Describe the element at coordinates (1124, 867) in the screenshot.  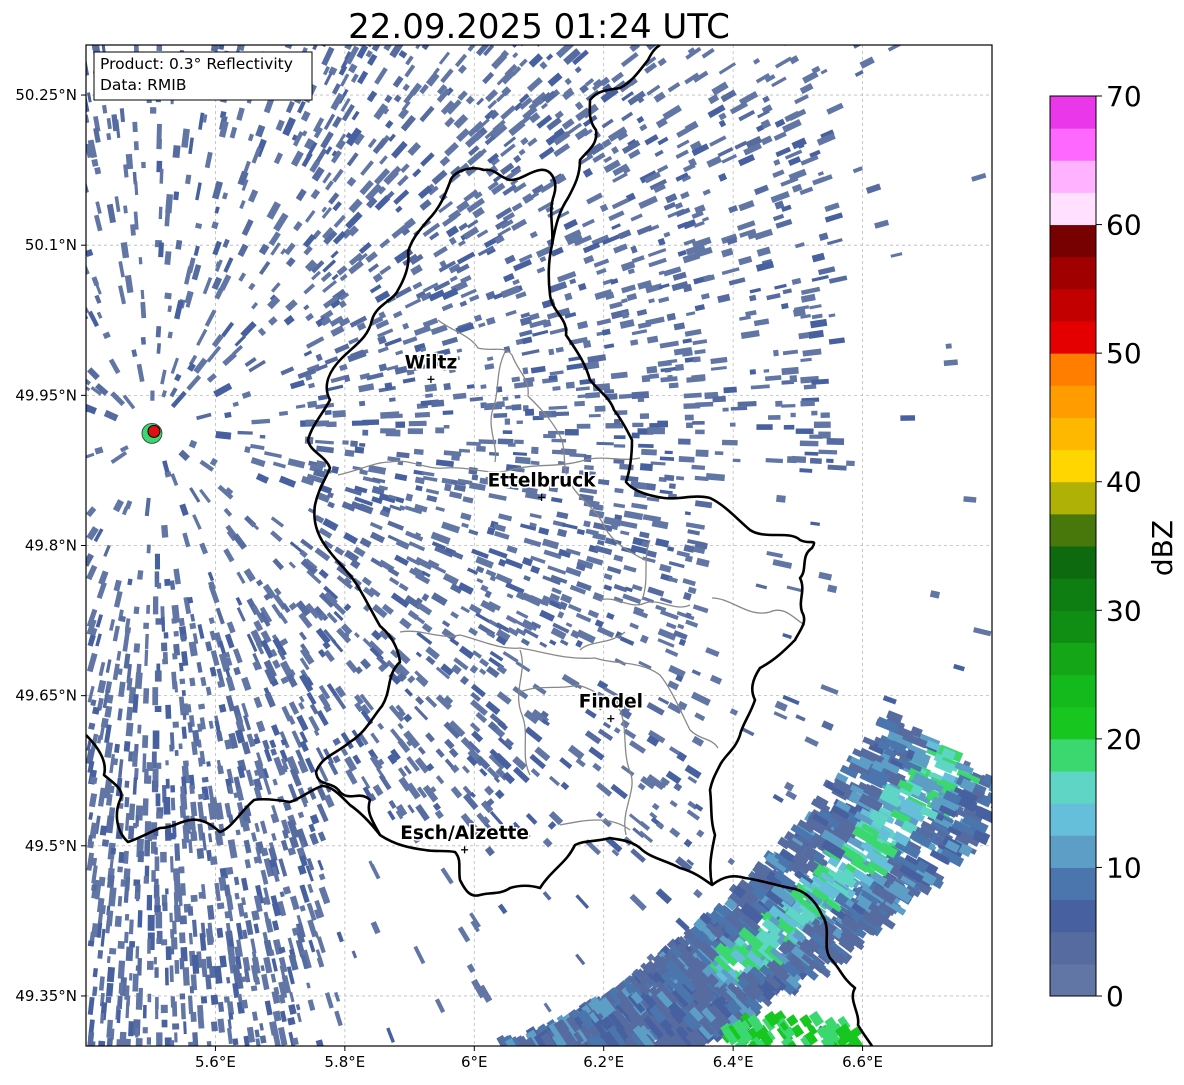
I see `colorbar-tick-label: 10` at that location.